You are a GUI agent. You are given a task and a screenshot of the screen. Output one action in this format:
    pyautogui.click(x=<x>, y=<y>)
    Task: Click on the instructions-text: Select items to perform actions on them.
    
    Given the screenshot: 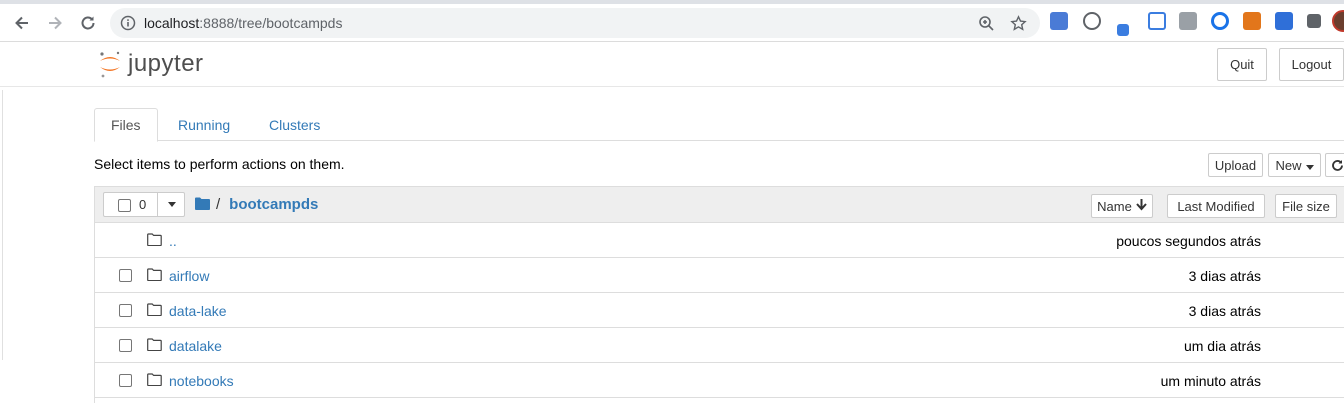 What is the action you would take?
    pyautogui.click(x=219, y=164)
    